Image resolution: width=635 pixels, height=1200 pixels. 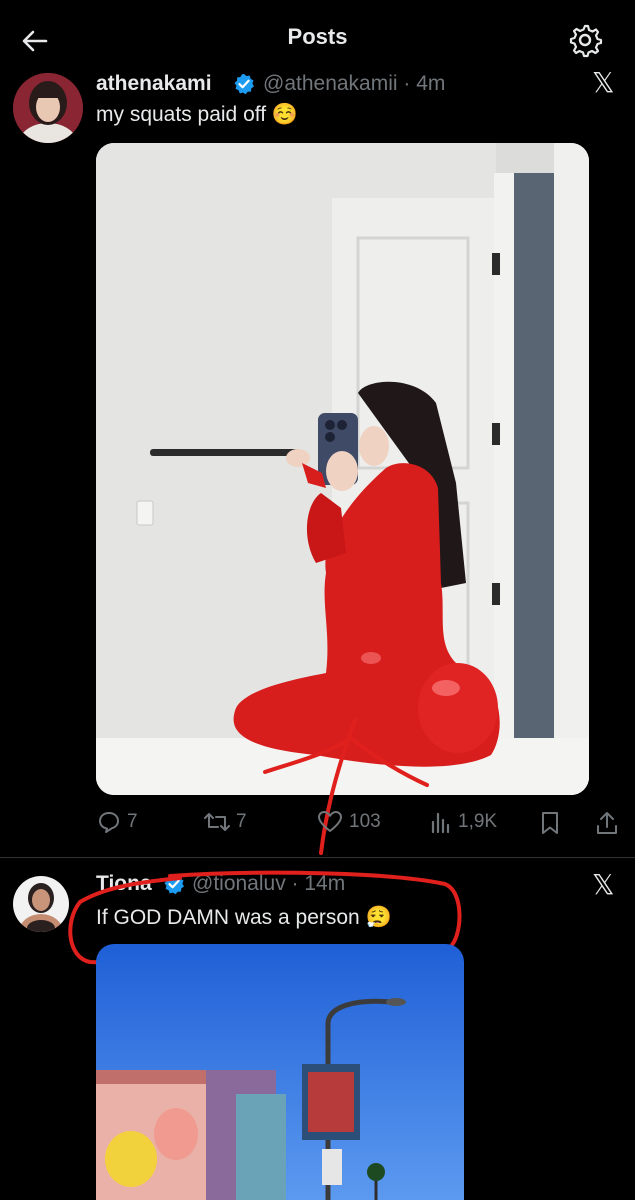 I want to click on divider, so click(x=317, y=857).